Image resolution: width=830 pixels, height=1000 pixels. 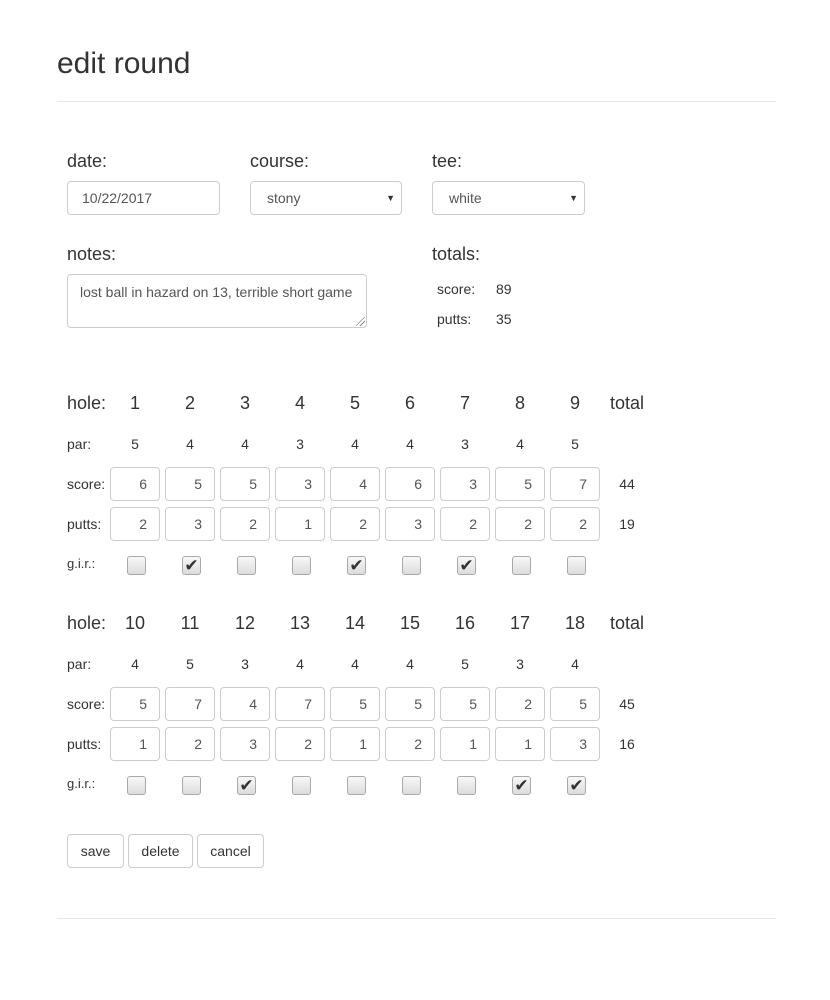 What do you see at coordinates (360, 321) in the screenshot?
I see `resize-grip-icon` at bounding box center [360, 321].